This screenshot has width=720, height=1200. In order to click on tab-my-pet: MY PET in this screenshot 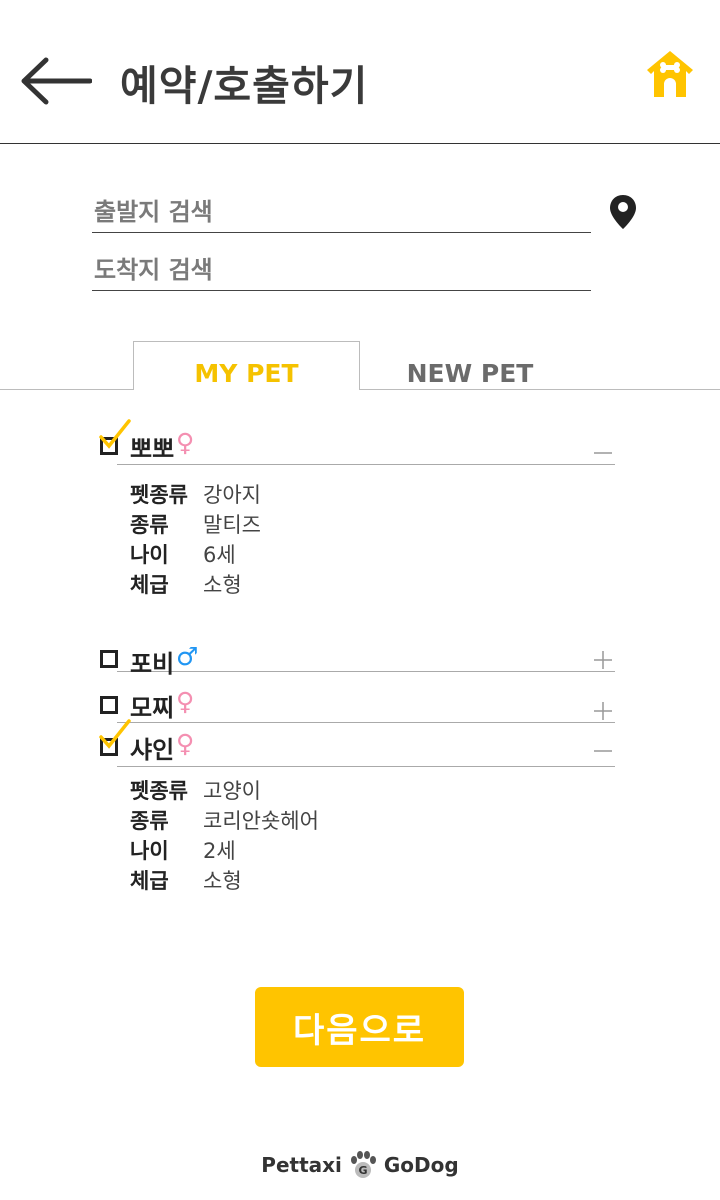, I will do `click(246, 365)`.